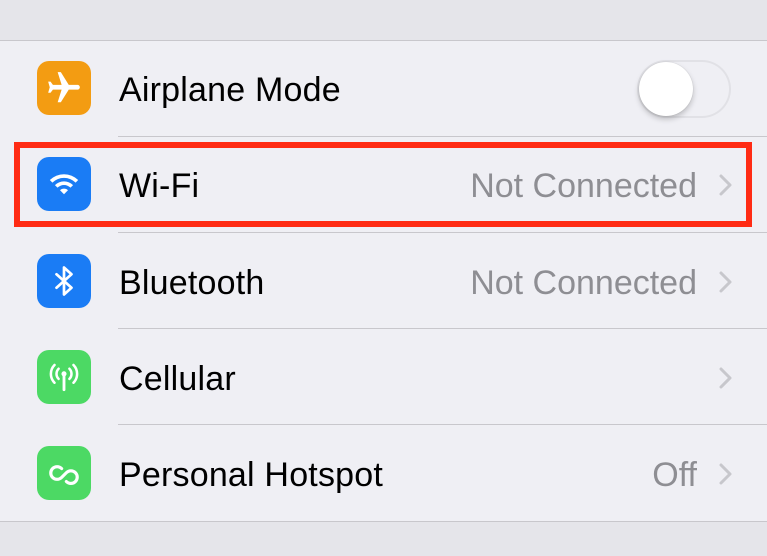 The width and height of the screenshot is (767, 556). What do you see at coordinates (177, 379) in the screenshot?
I see `cellular-label: Cellular` at bounding box center [177, 379].